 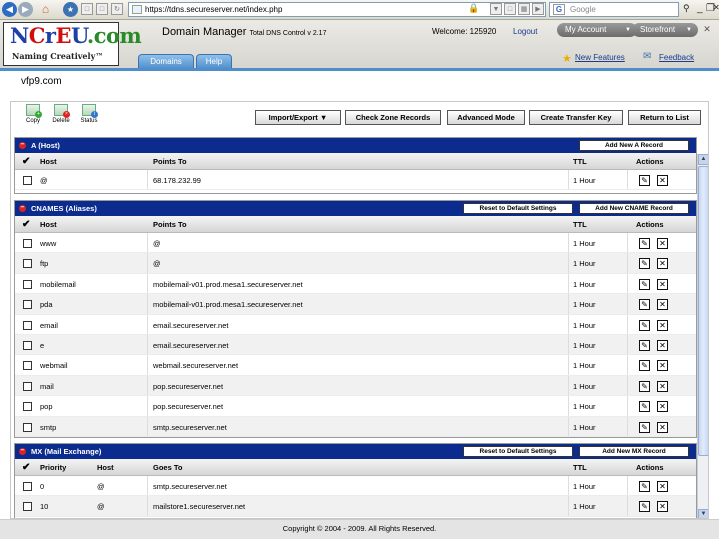 I want to click on scroll-down-icon: ▼, so click(x=703, y=513).